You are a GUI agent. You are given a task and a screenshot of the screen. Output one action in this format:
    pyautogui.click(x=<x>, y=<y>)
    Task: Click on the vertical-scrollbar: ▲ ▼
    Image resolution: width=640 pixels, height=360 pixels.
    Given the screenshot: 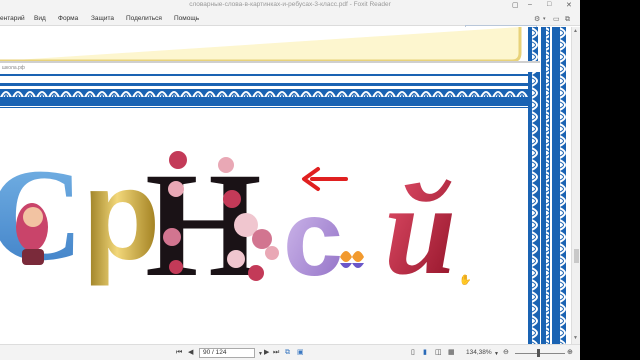 What is the action you would take?
    pyautogui.click(x=575, y=185)
    